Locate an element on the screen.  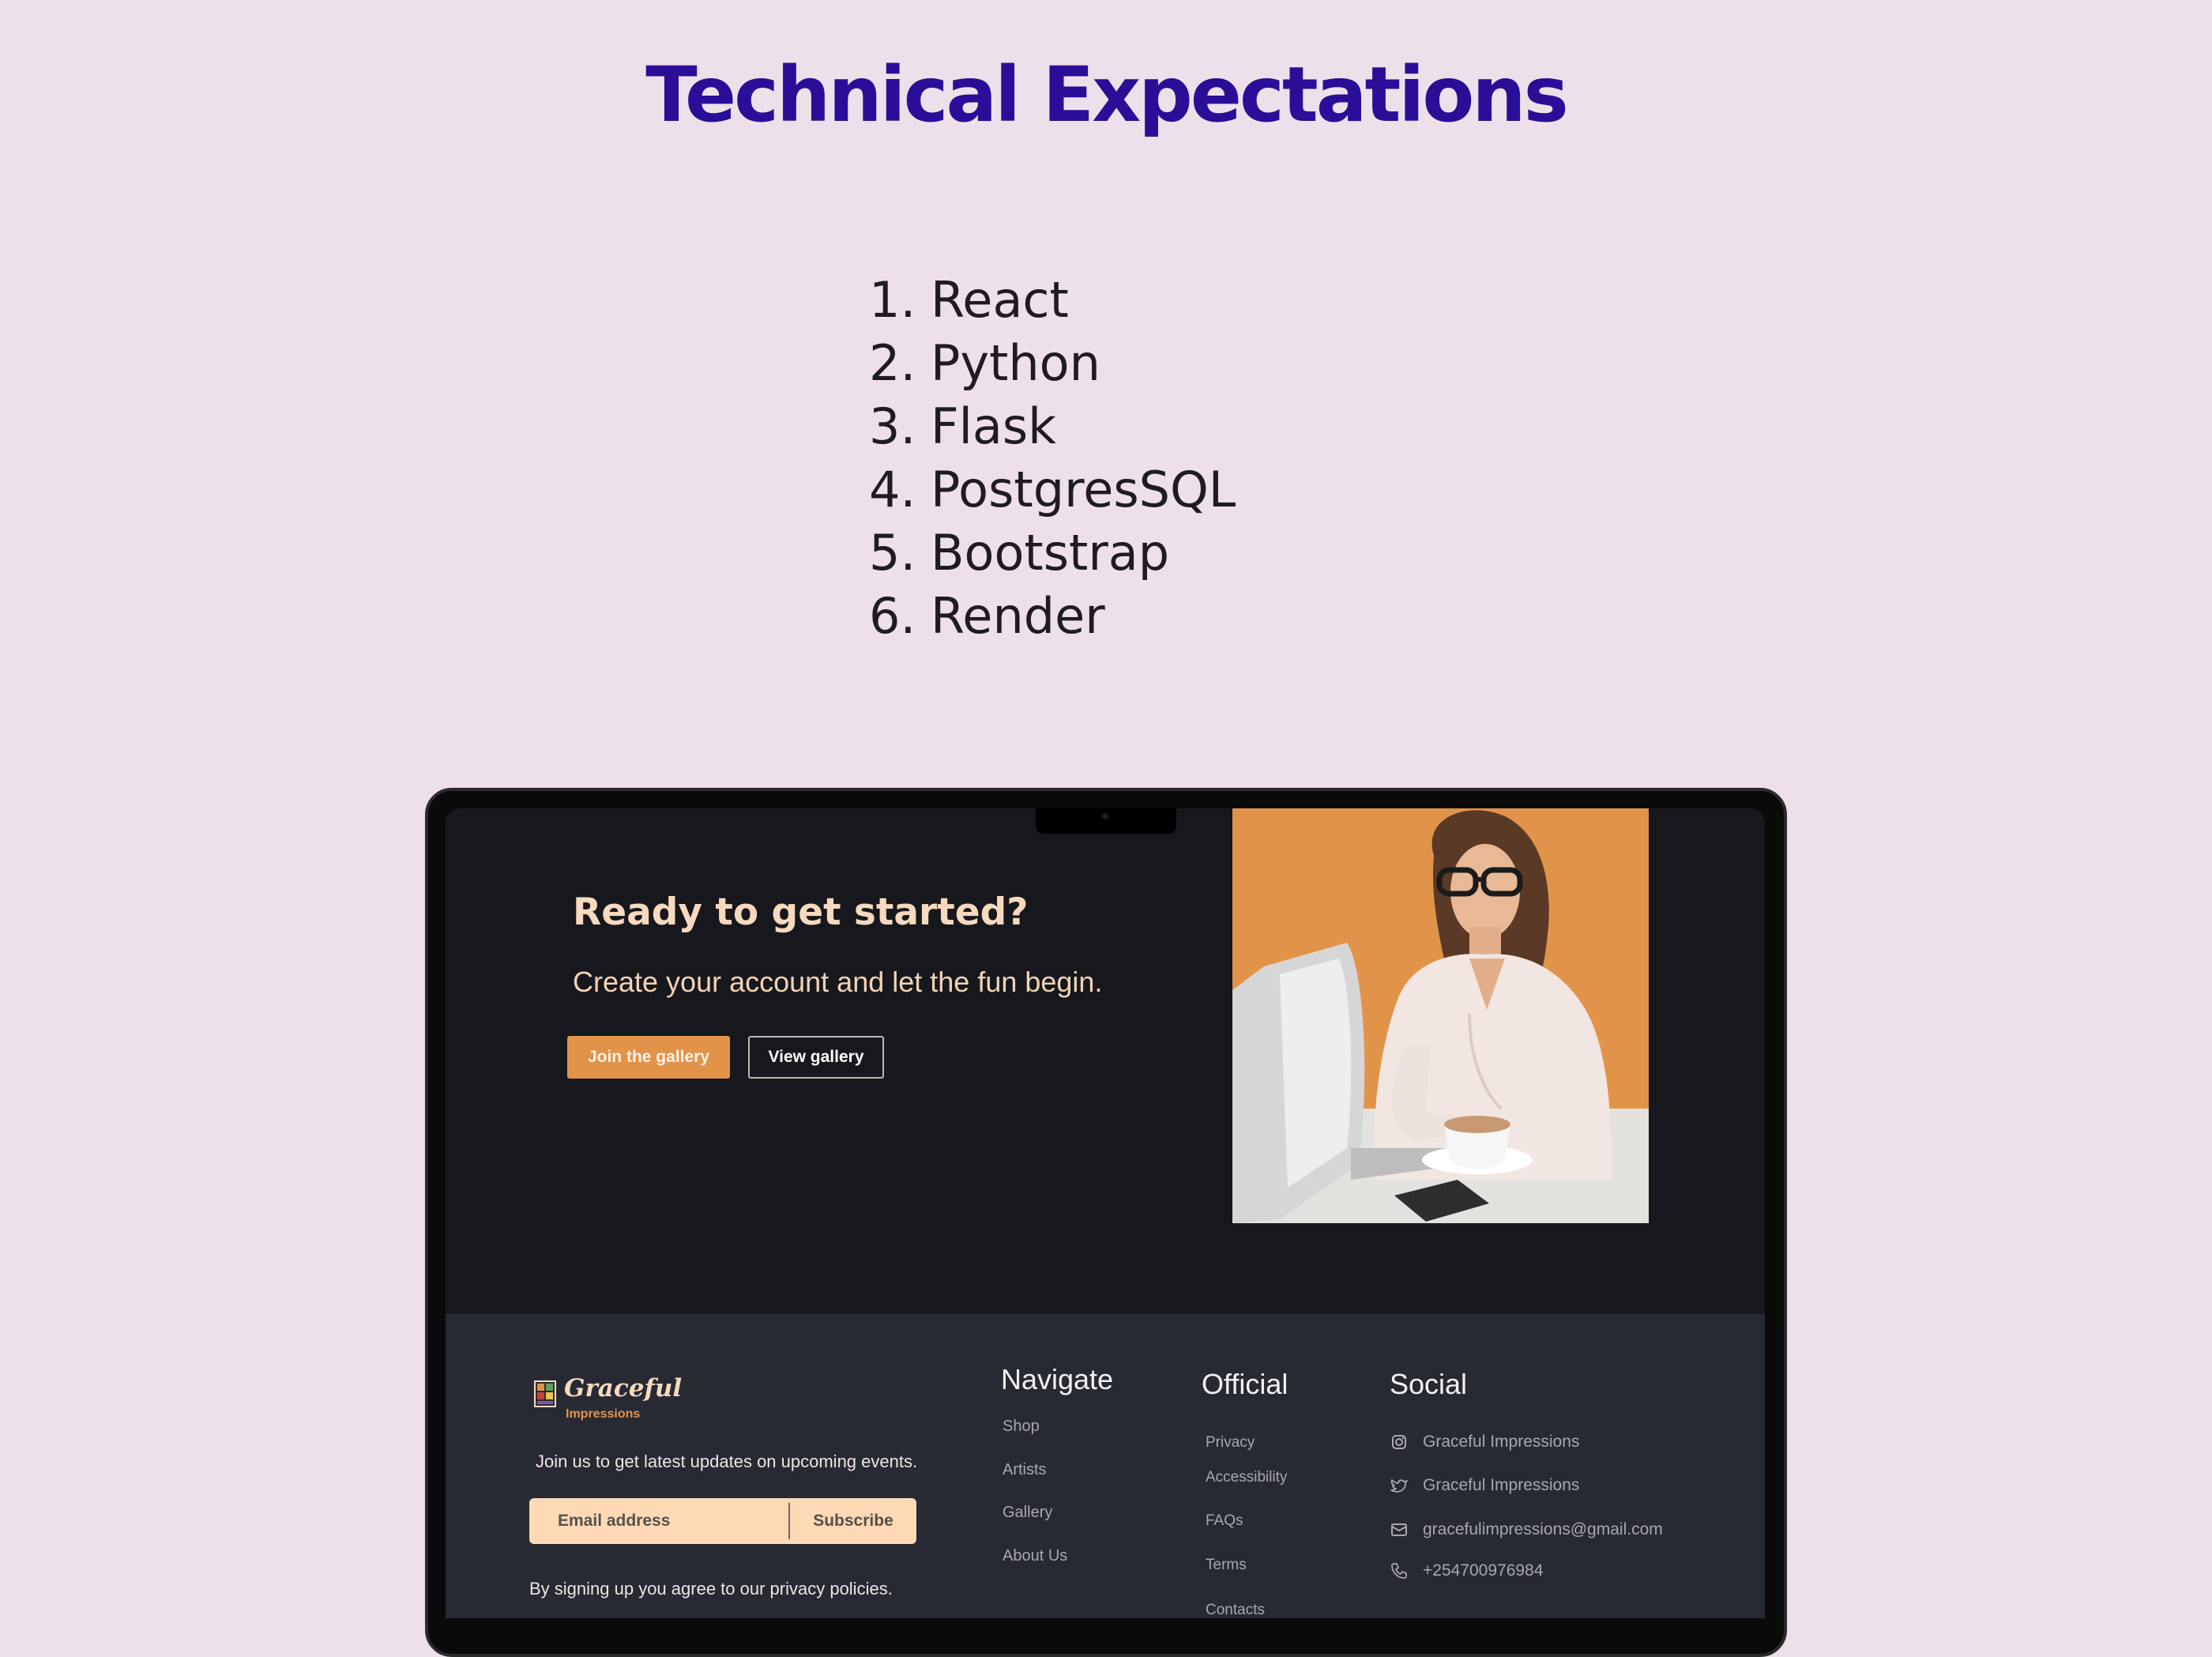
tech-item: 2. Python is located at coordinates (1053, 363).